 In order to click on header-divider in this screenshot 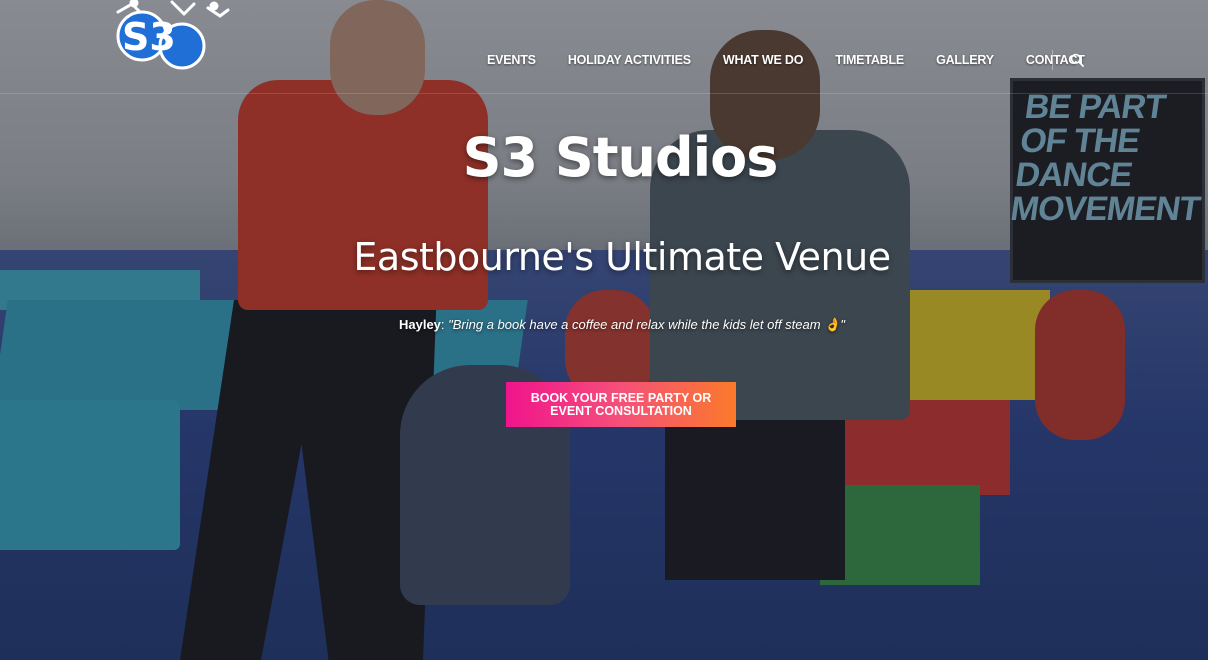, I will do `click(604, 93)`.